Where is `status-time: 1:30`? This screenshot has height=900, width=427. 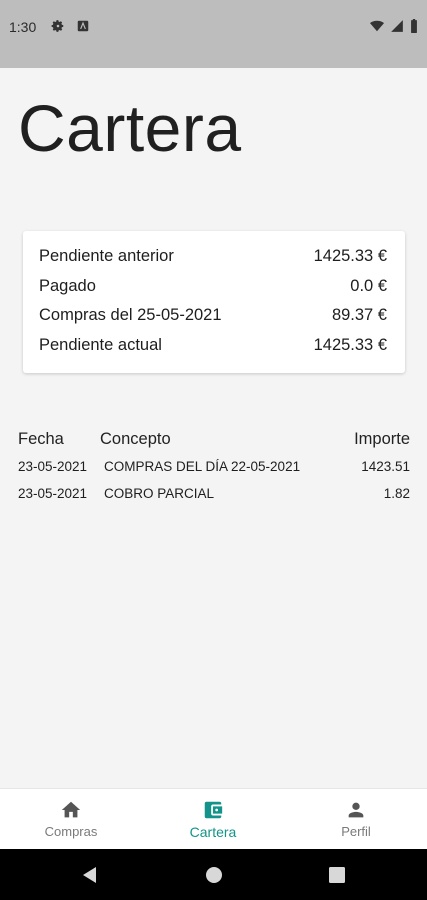 status-time: 1:30 is located at coordinates (23, 27).